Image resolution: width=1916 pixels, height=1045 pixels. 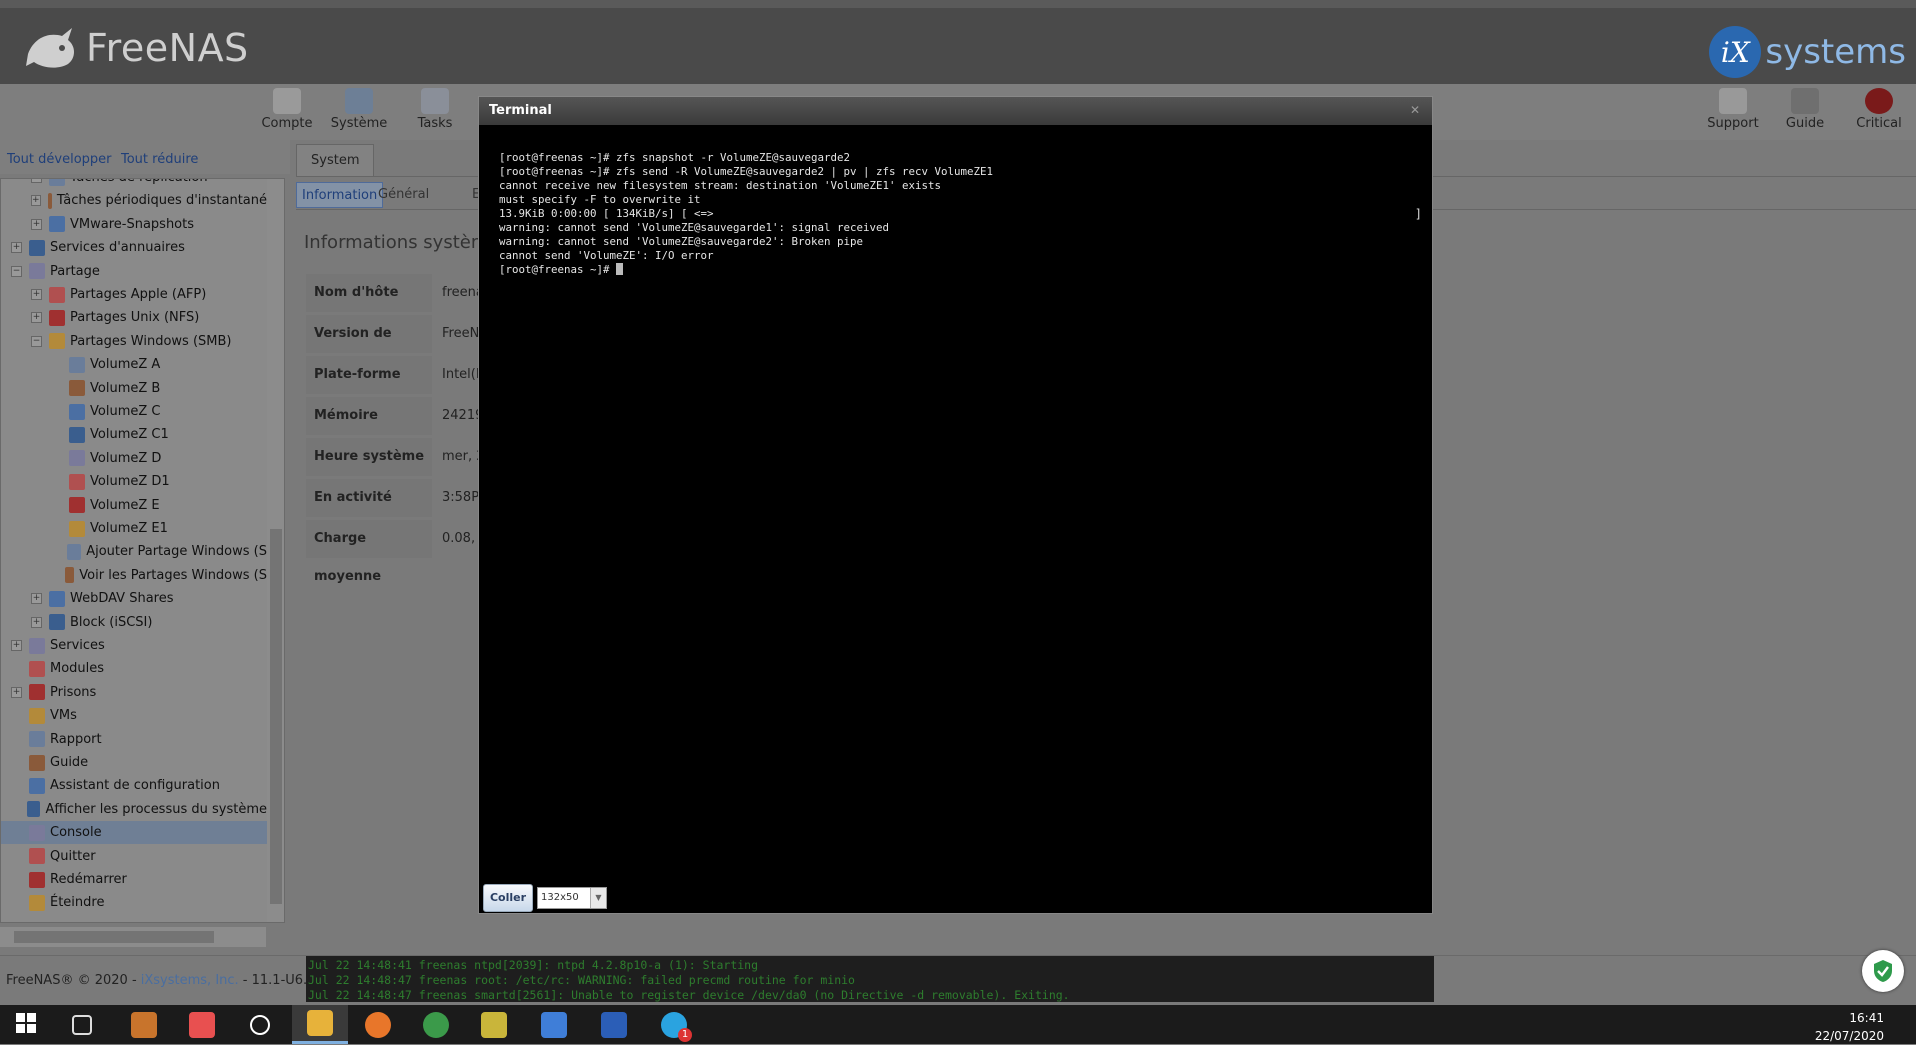 I want to click on subtab-general: Général, so click(x=403, y=195).